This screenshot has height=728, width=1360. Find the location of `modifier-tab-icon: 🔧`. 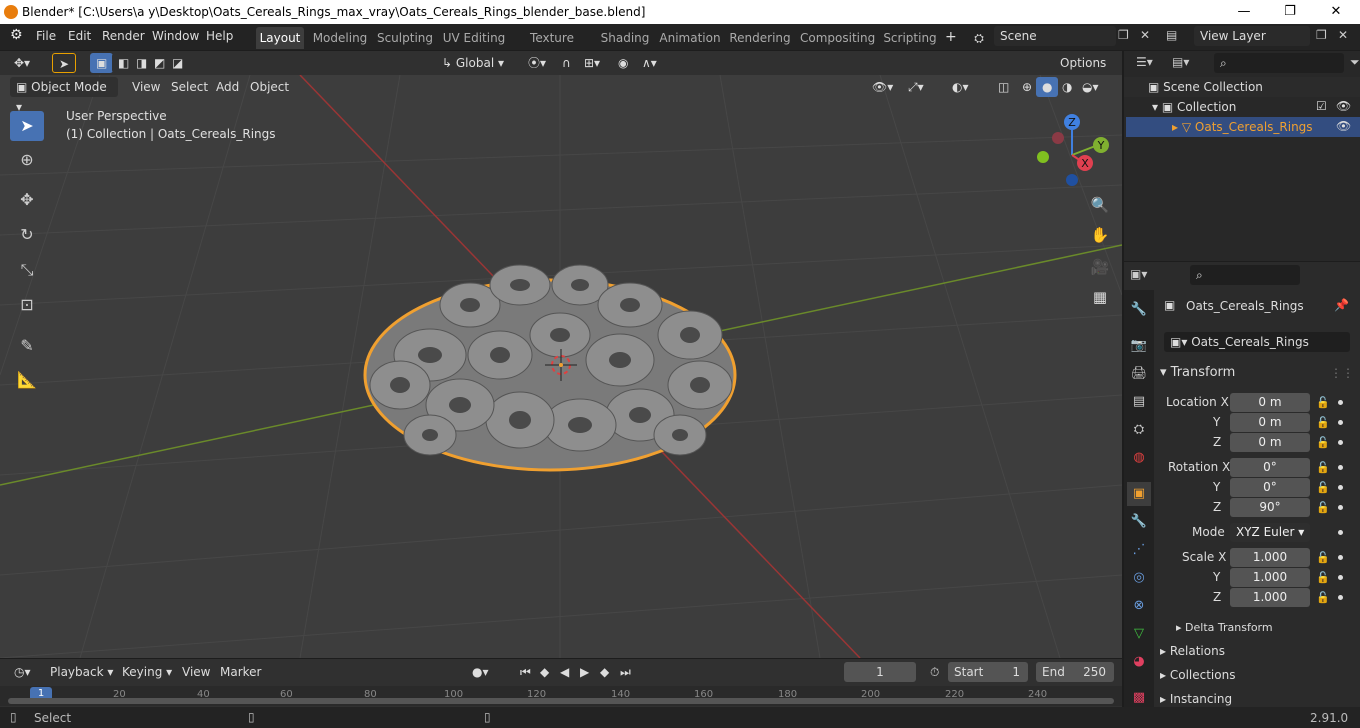

modifier-tab-icon: 🔧 is located at coordinates (1139, 522).